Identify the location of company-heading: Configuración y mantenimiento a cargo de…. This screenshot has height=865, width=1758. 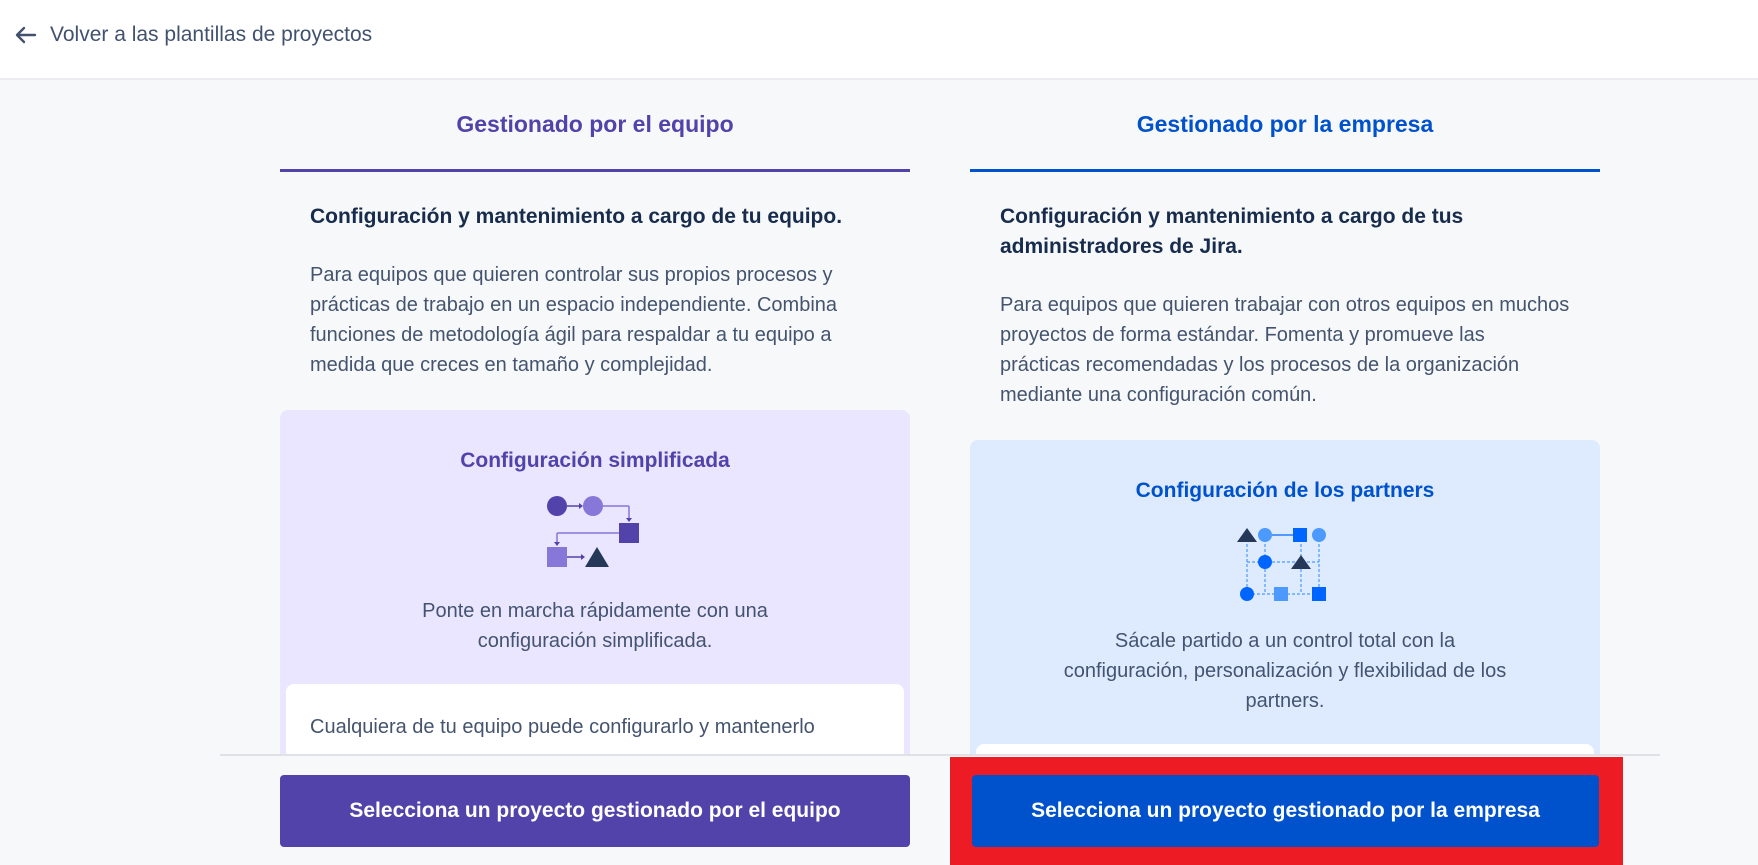
(1232, 231).